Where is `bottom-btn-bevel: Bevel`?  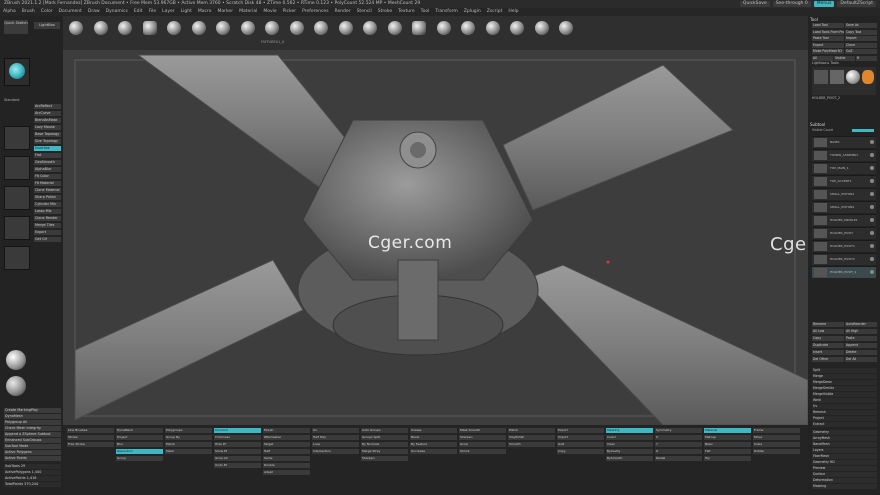 bottom-btn-bevel: Bevel is located at coordinates (433, 437).